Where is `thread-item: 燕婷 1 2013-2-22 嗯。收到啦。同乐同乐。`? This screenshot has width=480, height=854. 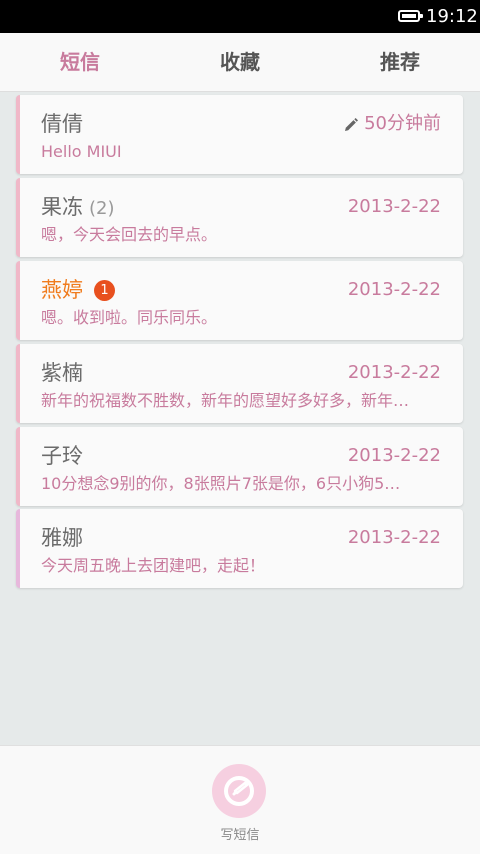 thread-item: 燕婷 1 2013-2-22 嗯。收到啦。同乐同乐。 is located at coordinates (239, 300).